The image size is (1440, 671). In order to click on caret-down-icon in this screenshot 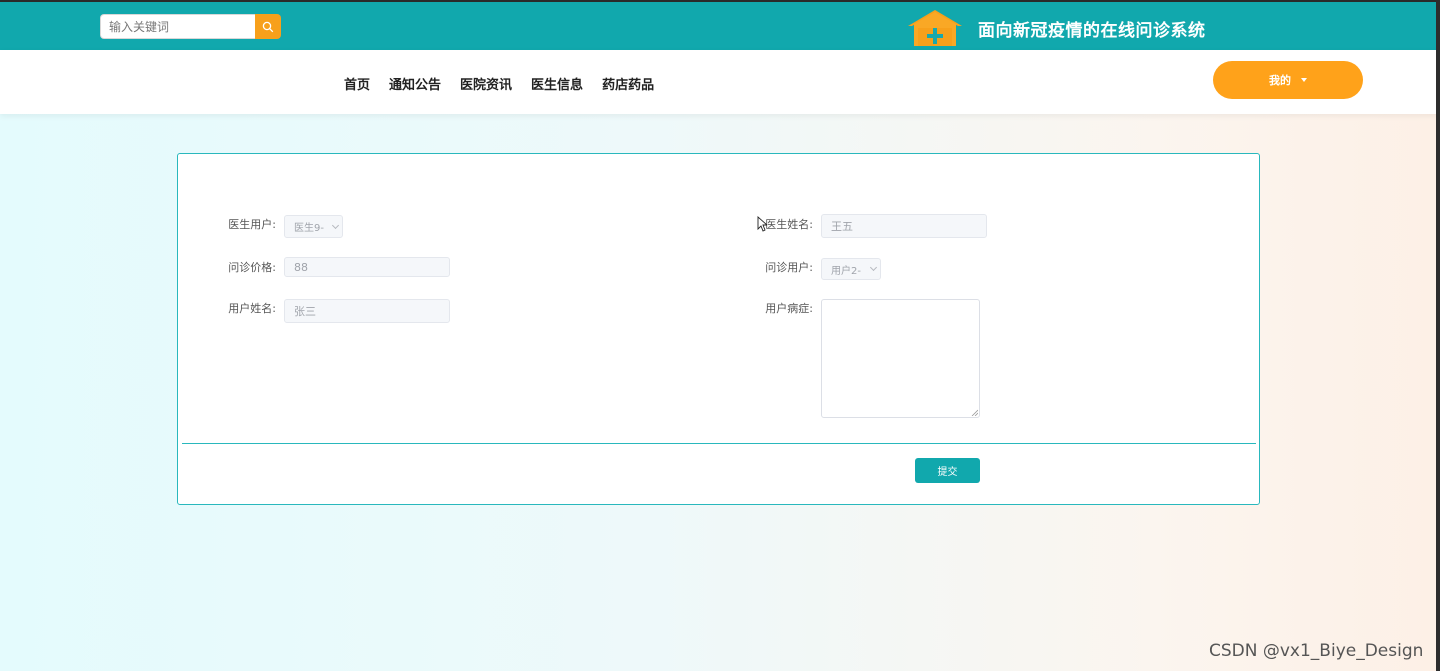, I will do `click(1304, 80)`.